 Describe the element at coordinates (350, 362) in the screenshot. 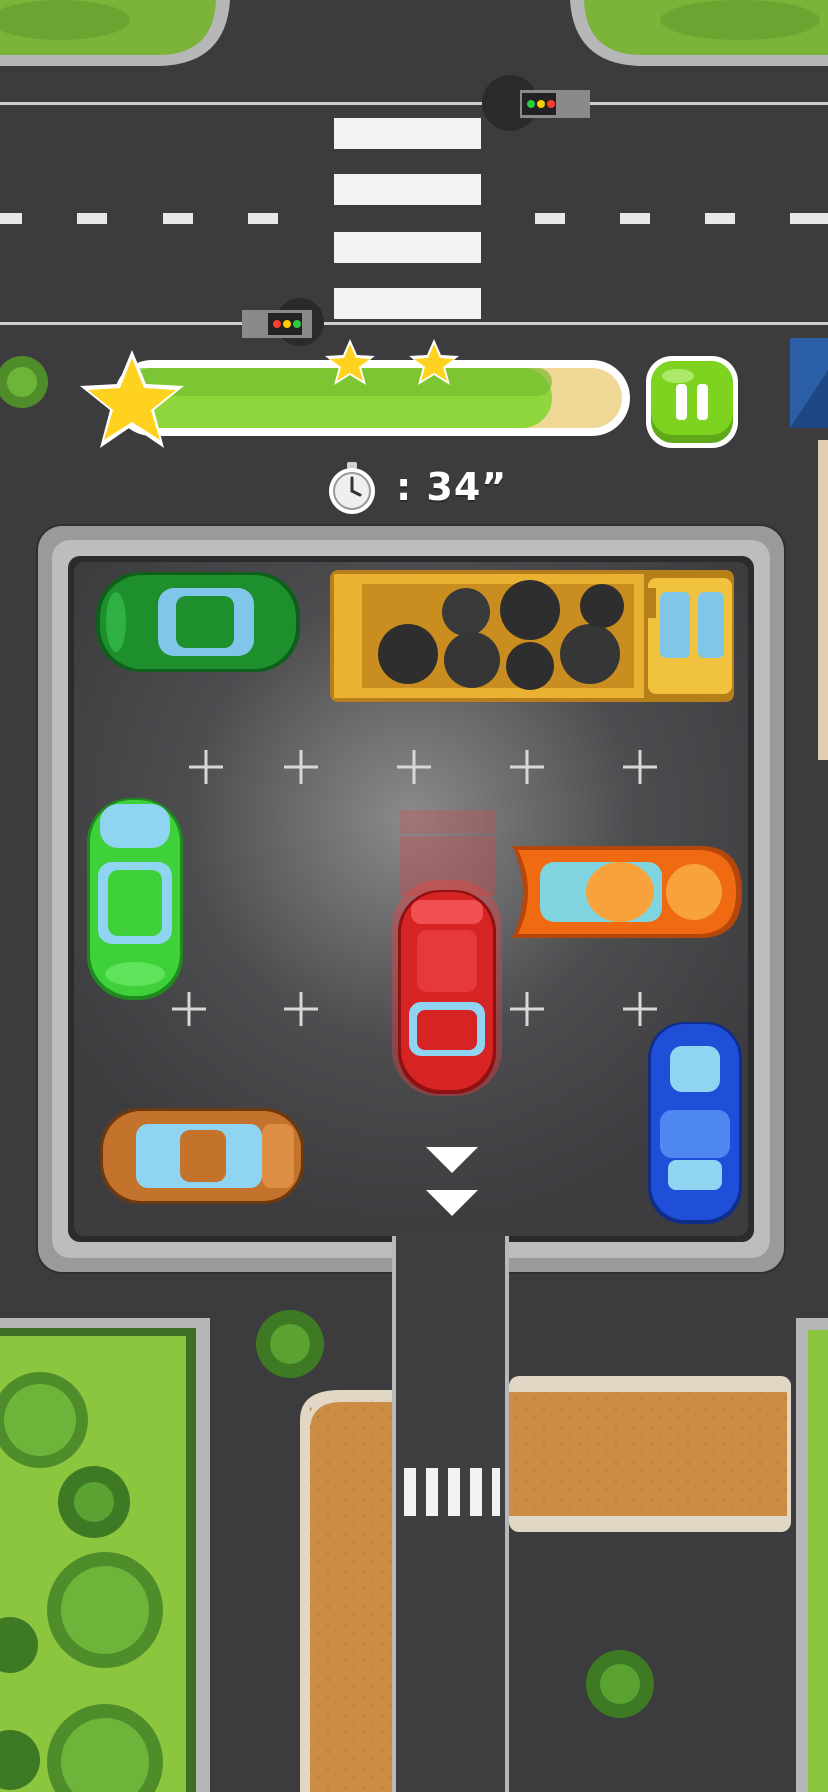

I see `progress-star-1-icon` at that location.